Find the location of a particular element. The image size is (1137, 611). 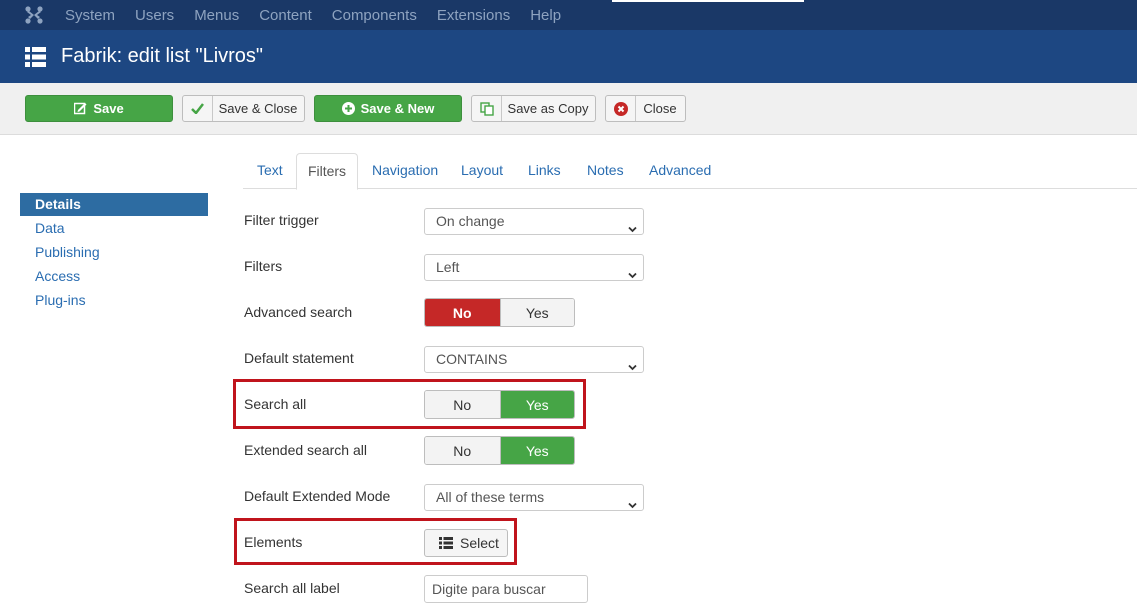

edit-icon is located at coordinates (80, 108).